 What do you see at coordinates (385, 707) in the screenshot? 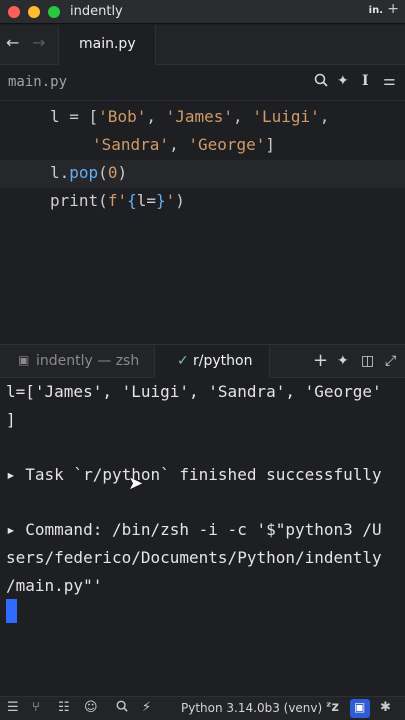
I see `debug-icon: ✱` at bounding box center [385, 707].